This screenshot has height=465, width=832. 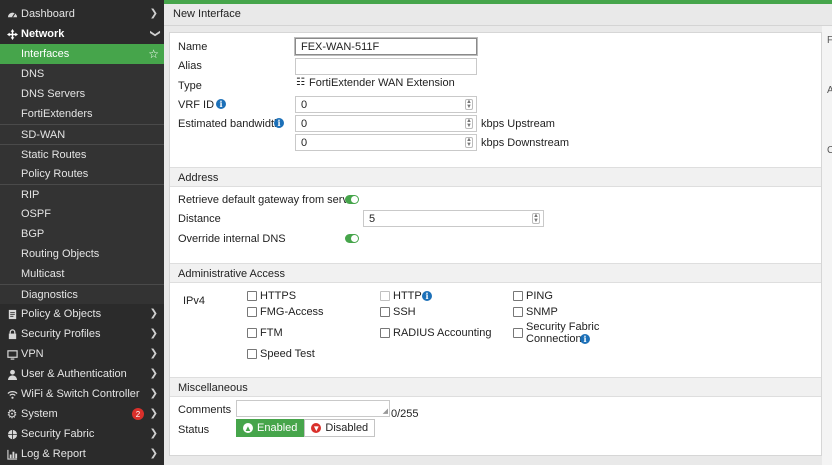 I want to click on nav-label: Security Fabric, so click(x=58, y=434).